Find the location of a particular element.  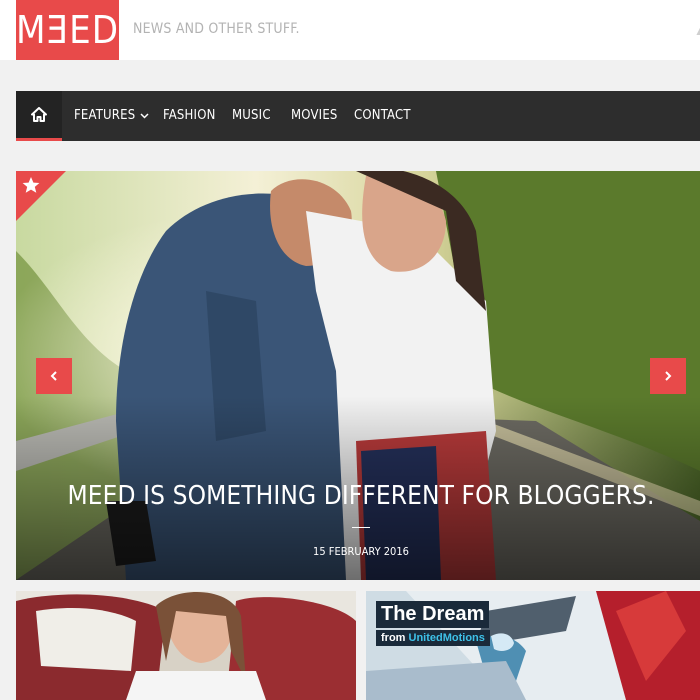

site-header: MƎED NEWS AND OTHER STUFF. ▲ is located at coordinates (350, 30).